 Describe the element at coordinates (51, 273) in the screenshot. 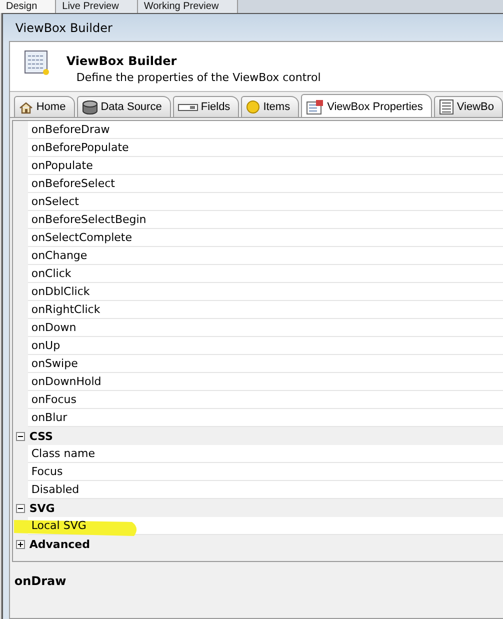

I see `property-name: onClick` at that location.